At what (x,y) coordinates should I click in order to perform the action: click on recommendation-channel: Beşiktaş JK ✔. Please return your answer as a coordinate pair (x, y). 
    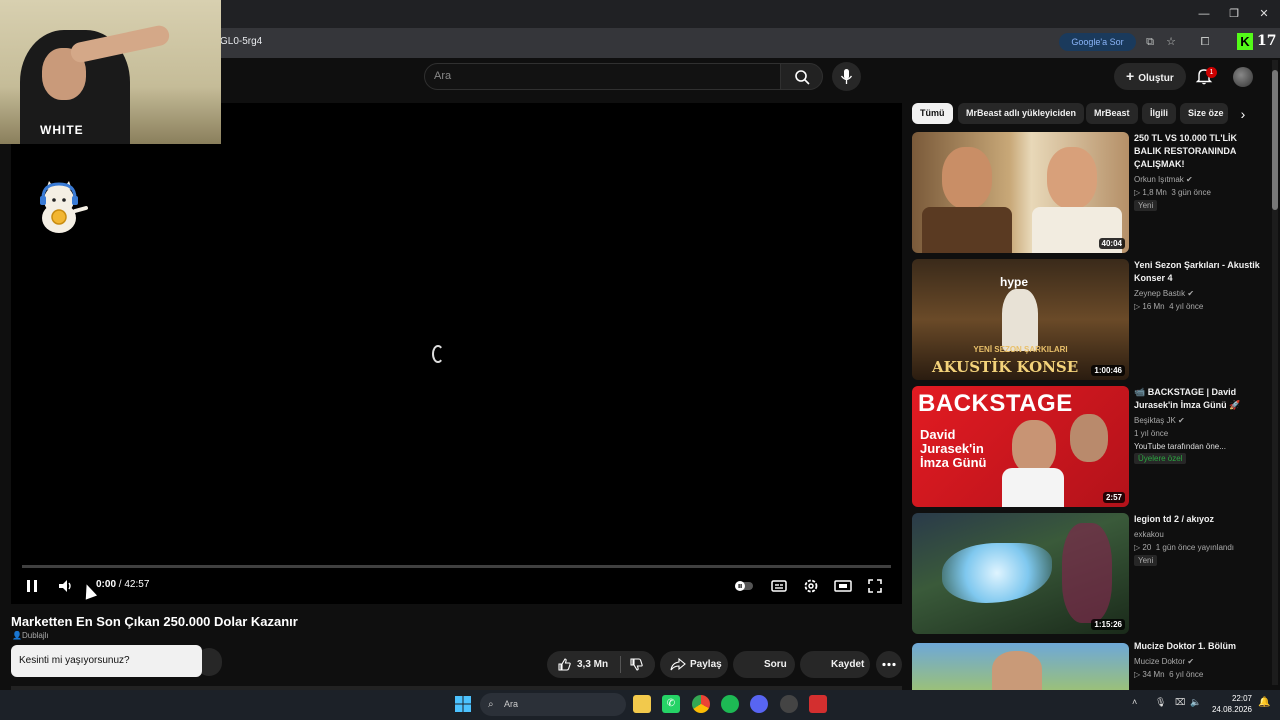
    Looking at the image, I should click on (1159, 420).